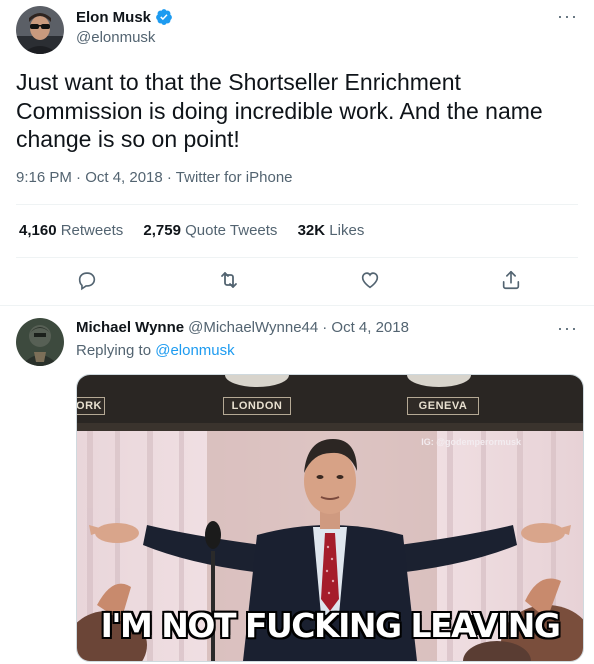  I want to click on reply-author-avatar, so click(40, 342).